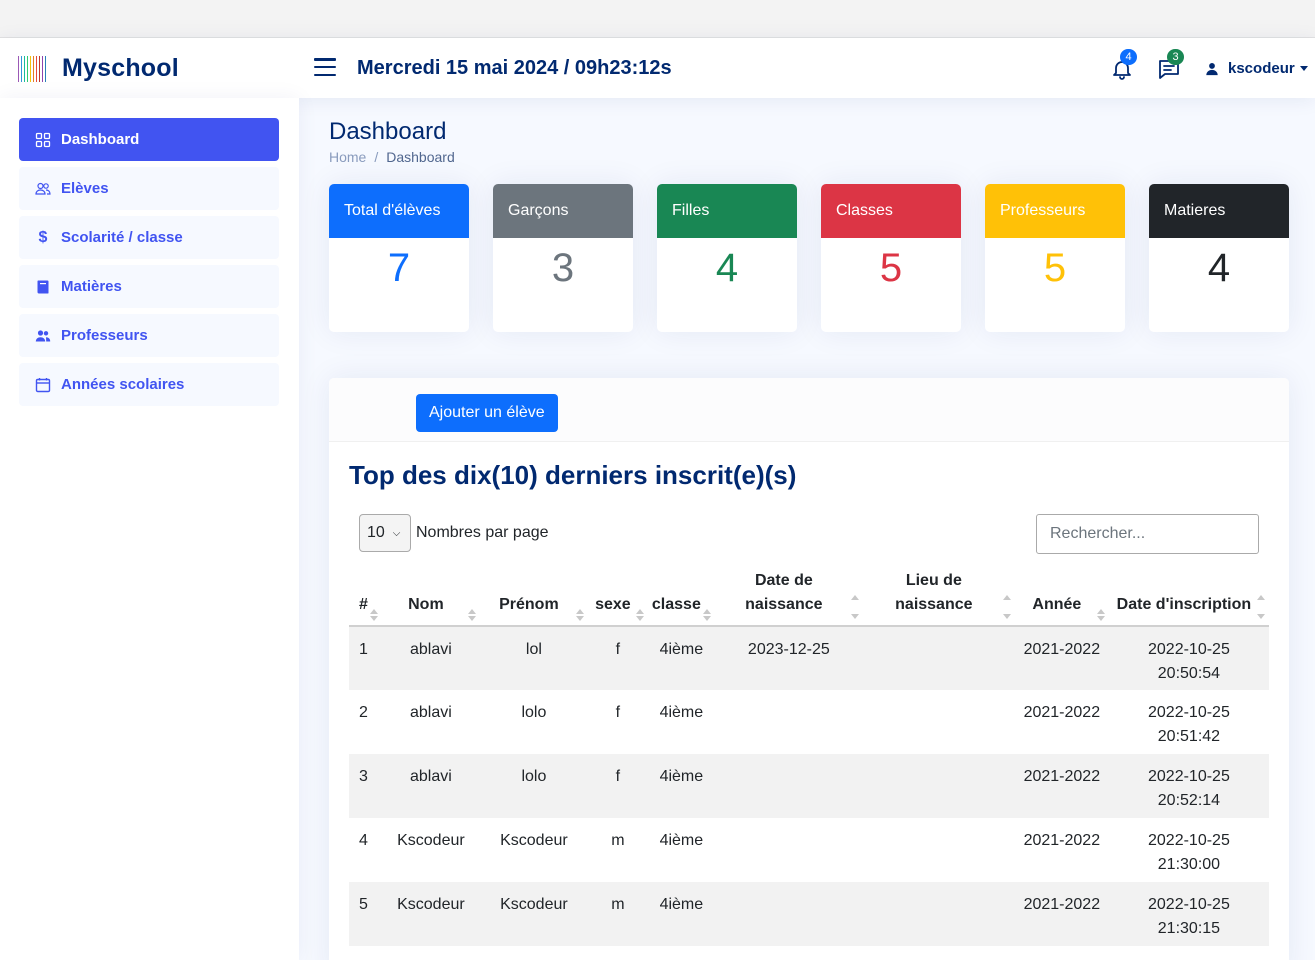 The width and height of the screenshot is (1315, 960). I want to click on grid-icon, so click(43, 140).